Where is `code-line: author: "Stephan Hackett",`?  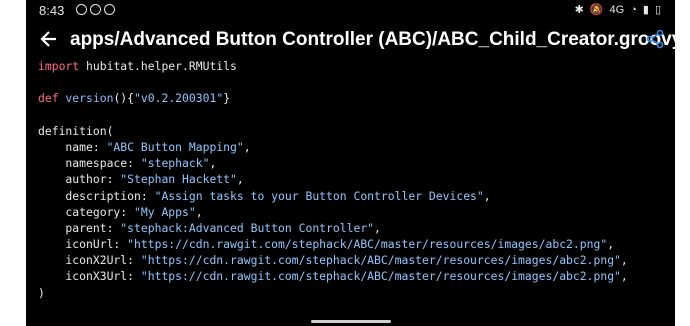
code-line: author: "Stephan Hackett", is located at coordinates (348, 179).